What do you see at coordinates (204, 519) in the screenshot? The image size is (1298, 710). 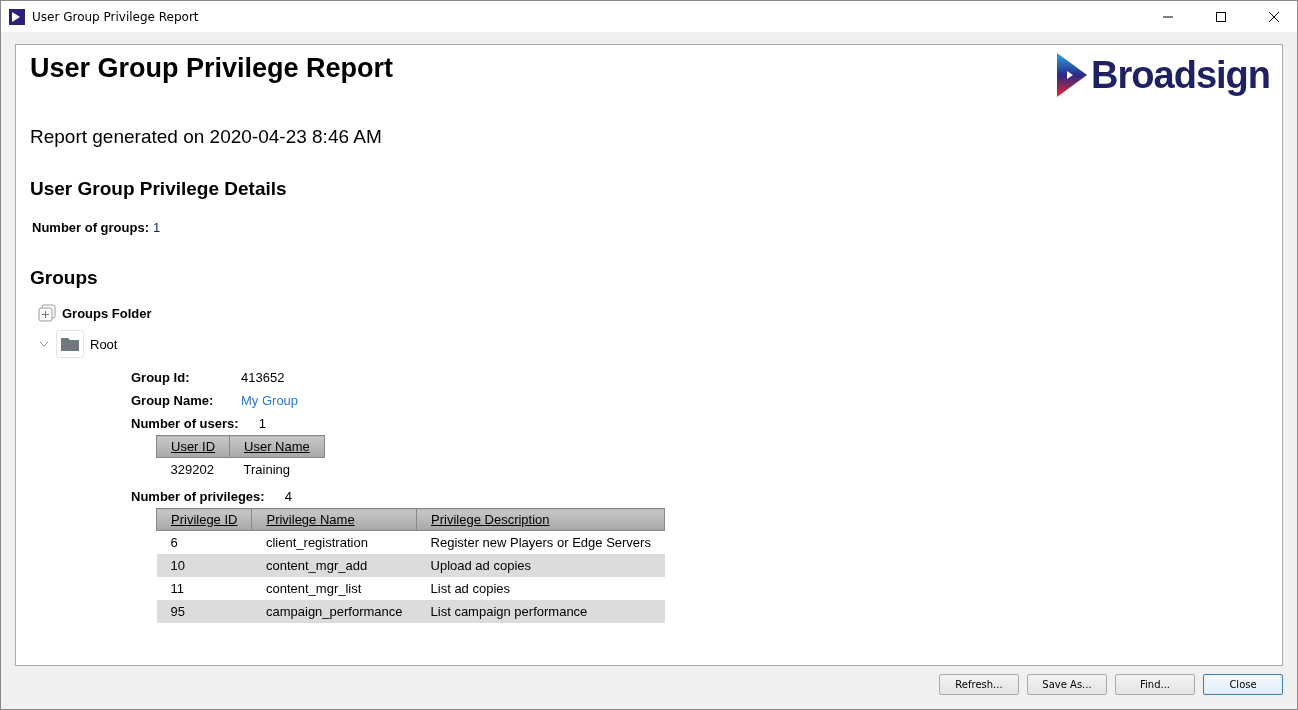 I see `column-header: Privilege ID` at bounding box center [204, 519].